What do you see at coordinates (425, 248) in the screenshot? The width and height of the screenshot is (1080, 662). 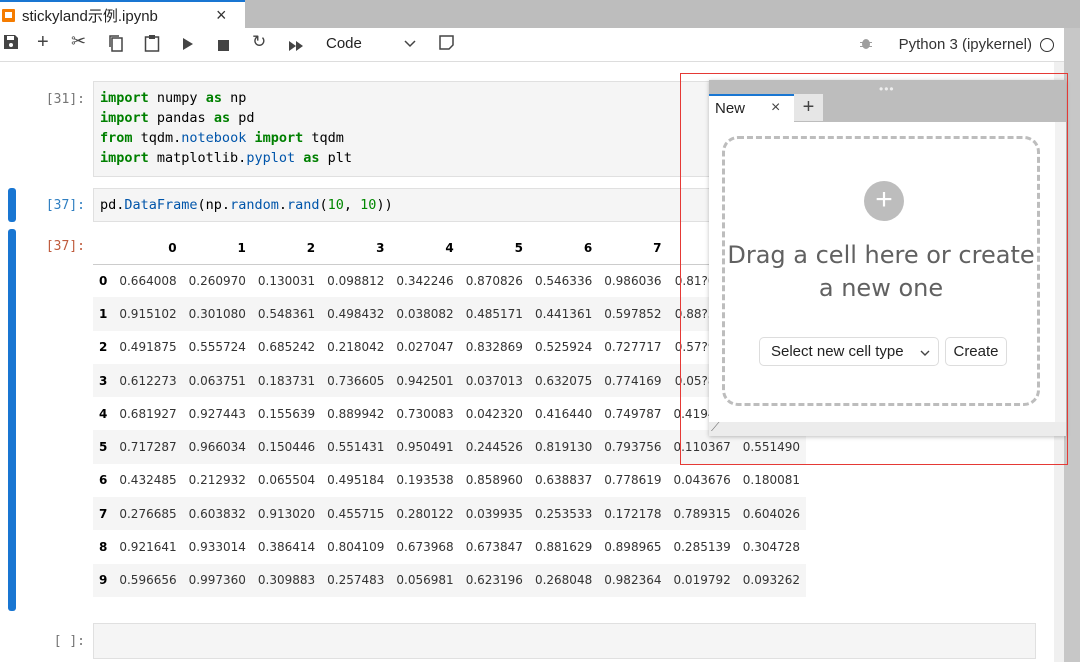 I see `column-header: 4` at bounding box center [425, 248].